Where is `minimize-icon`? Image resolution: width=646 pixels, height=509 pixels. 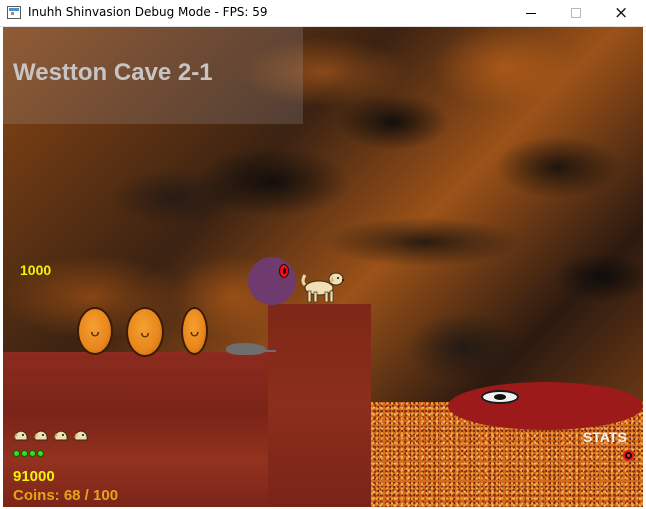 minimize-icon is located at coordinates (531, 13).